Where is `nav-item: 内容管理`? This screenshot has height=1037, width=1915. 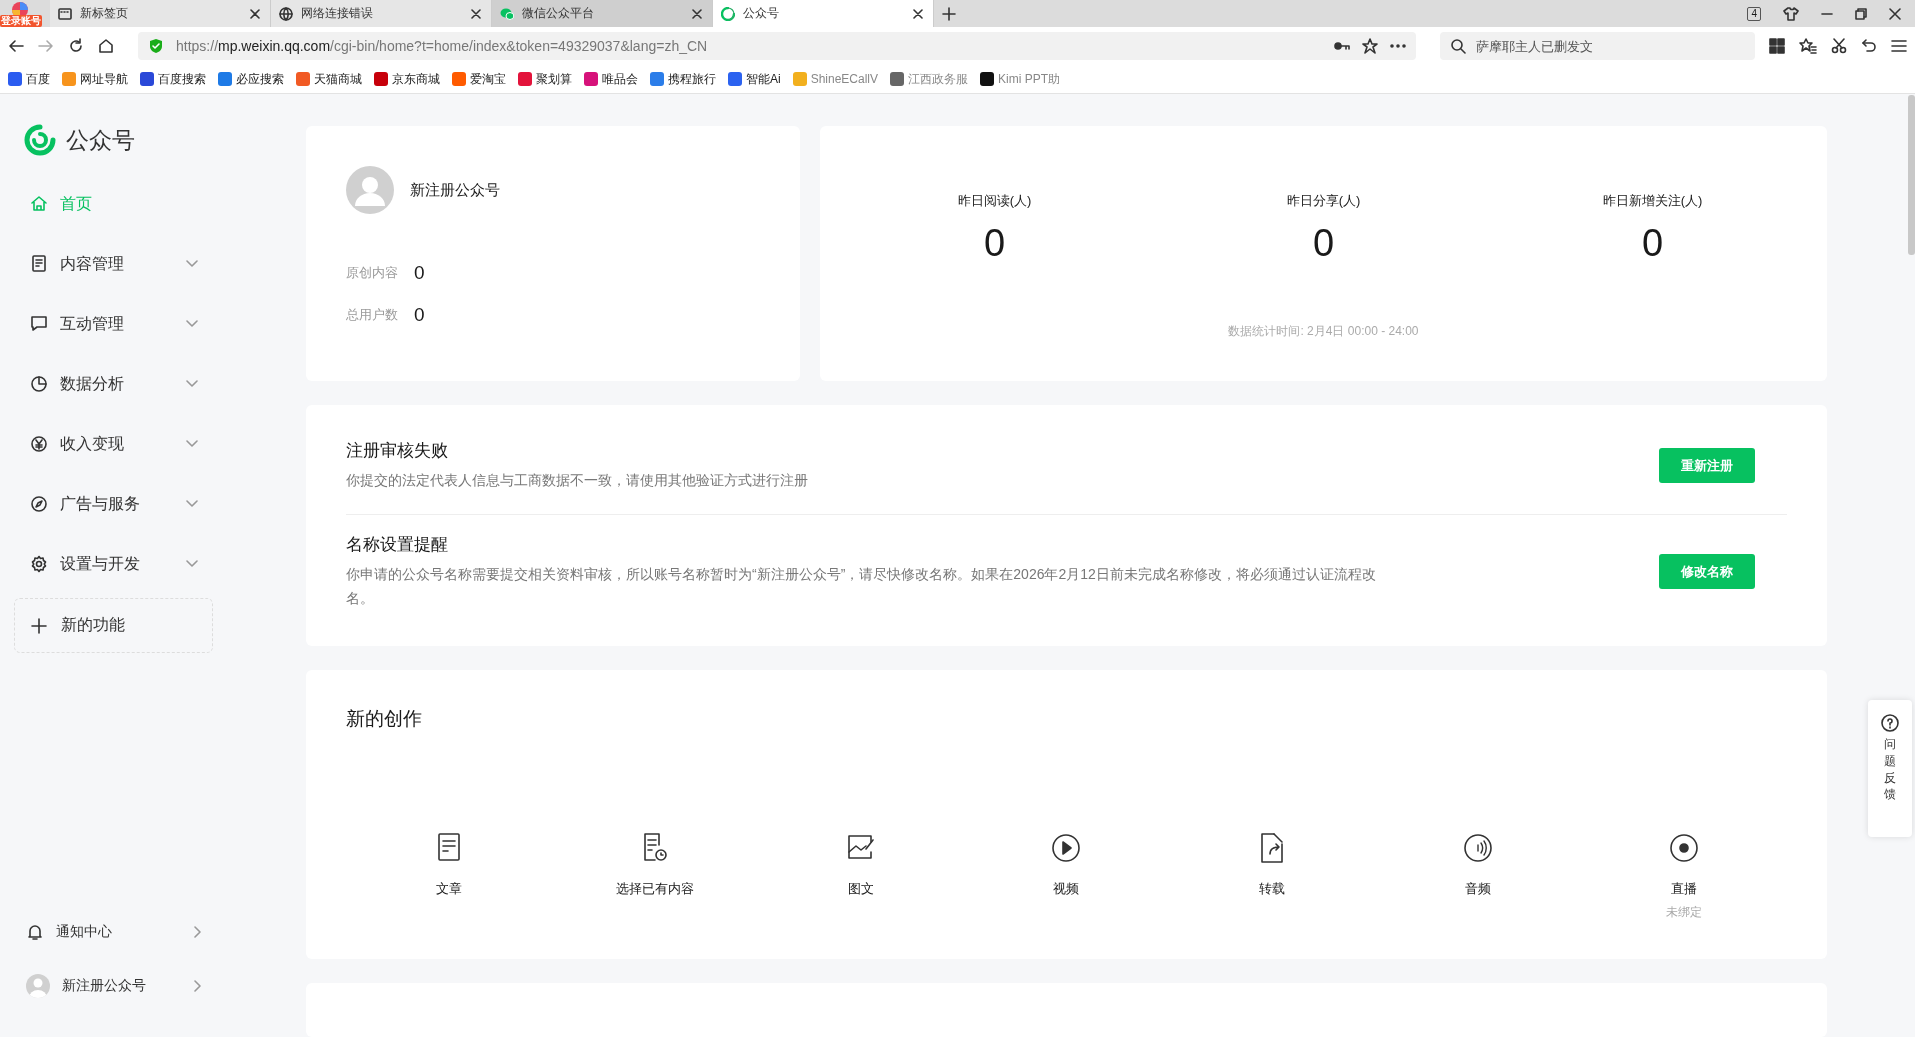 nav-item: 内容管理 is located at coordinates (106, 264).